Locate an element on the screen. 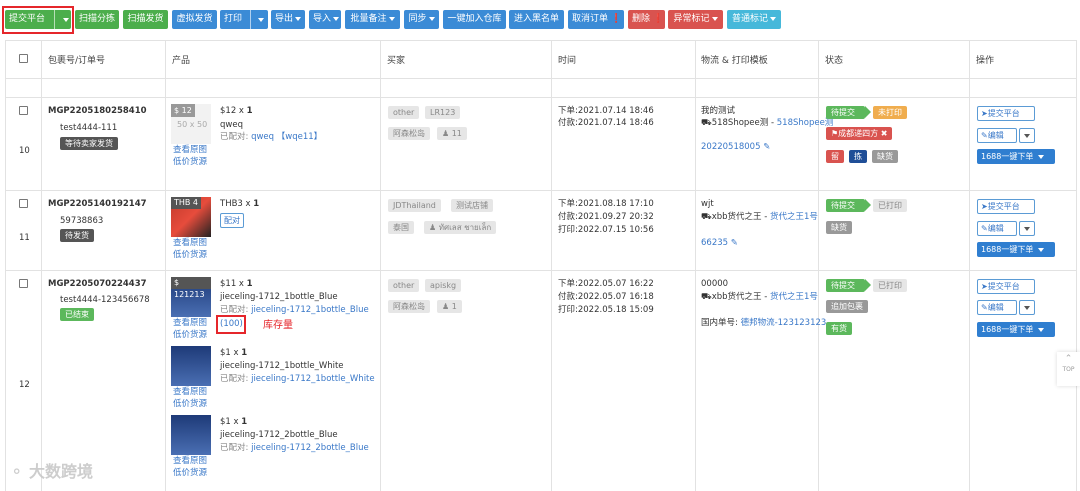 This screenshot has height=491, width=1080. row-number: 11 is located at coordinates (24, 238).